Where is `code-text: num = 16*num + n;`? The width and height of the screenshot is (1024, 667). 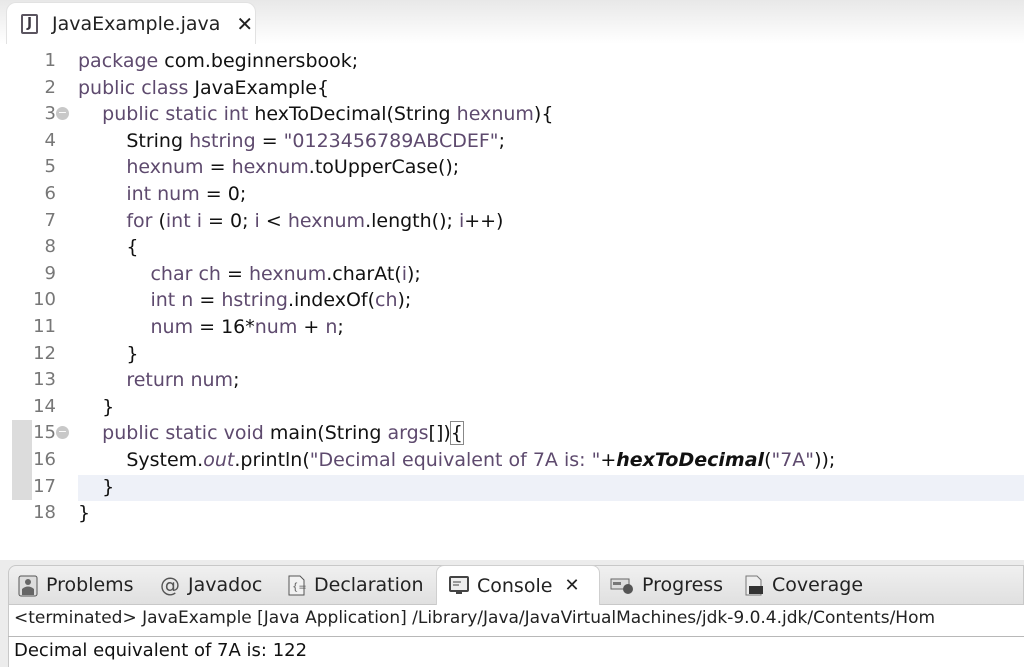
code-text: num = 16*num + n; is located at coordinates (211, 327).